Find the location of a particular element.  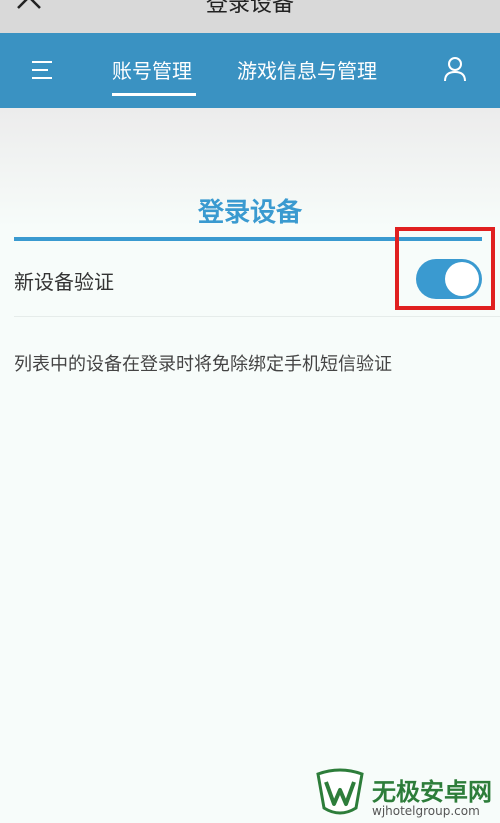

watermark-url: wjhotelgroup.com is located at coordinates (426, 811).